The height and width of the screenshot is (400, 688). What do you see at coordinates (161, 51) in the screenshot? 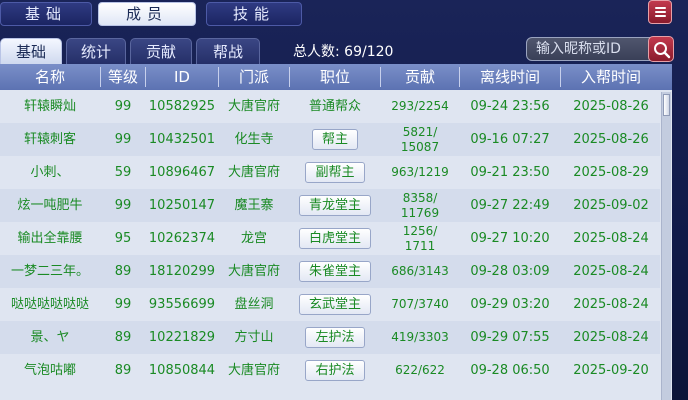
I see `sub-tab-contribution: 贡献` at bounding box center [161, 51].